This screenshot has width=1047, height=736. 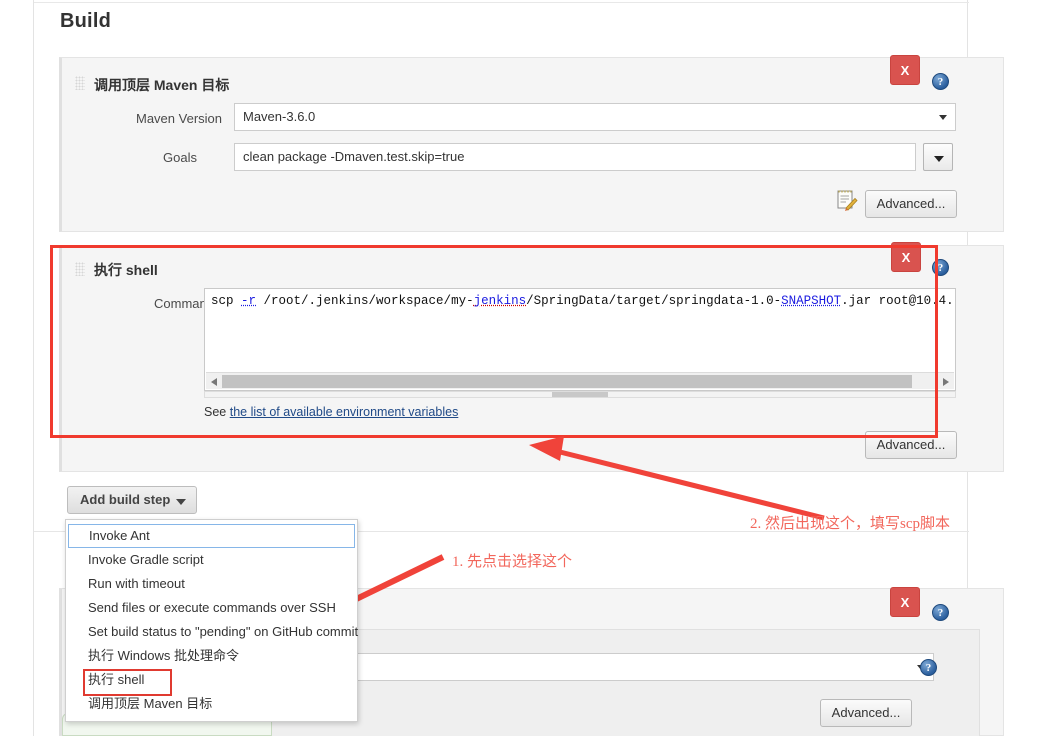 What do you see at coordinates (595, 117) in the screenshot?
I see `maven-version-select: Maven-3.6.0` at bounding box center [595, 117].